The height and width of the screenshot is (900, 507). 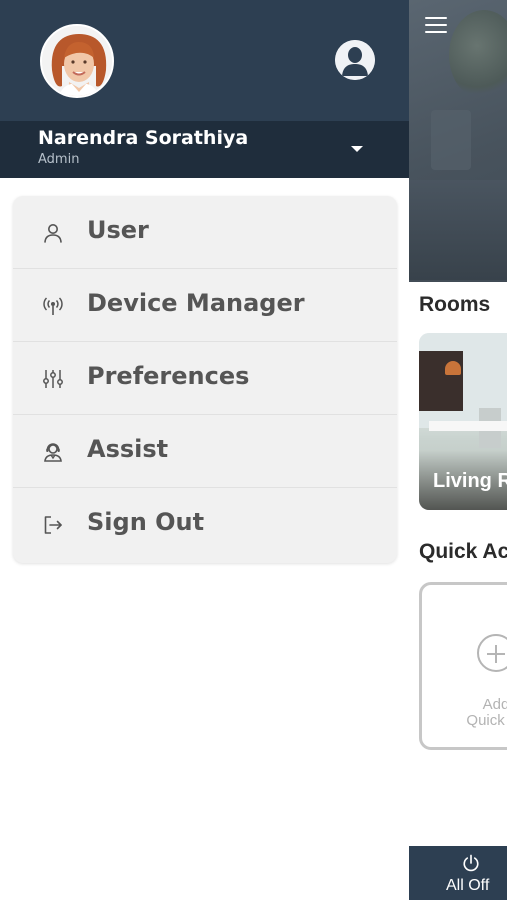 I want to click on hamburger-menu-icon, so click(x=436, y=26).